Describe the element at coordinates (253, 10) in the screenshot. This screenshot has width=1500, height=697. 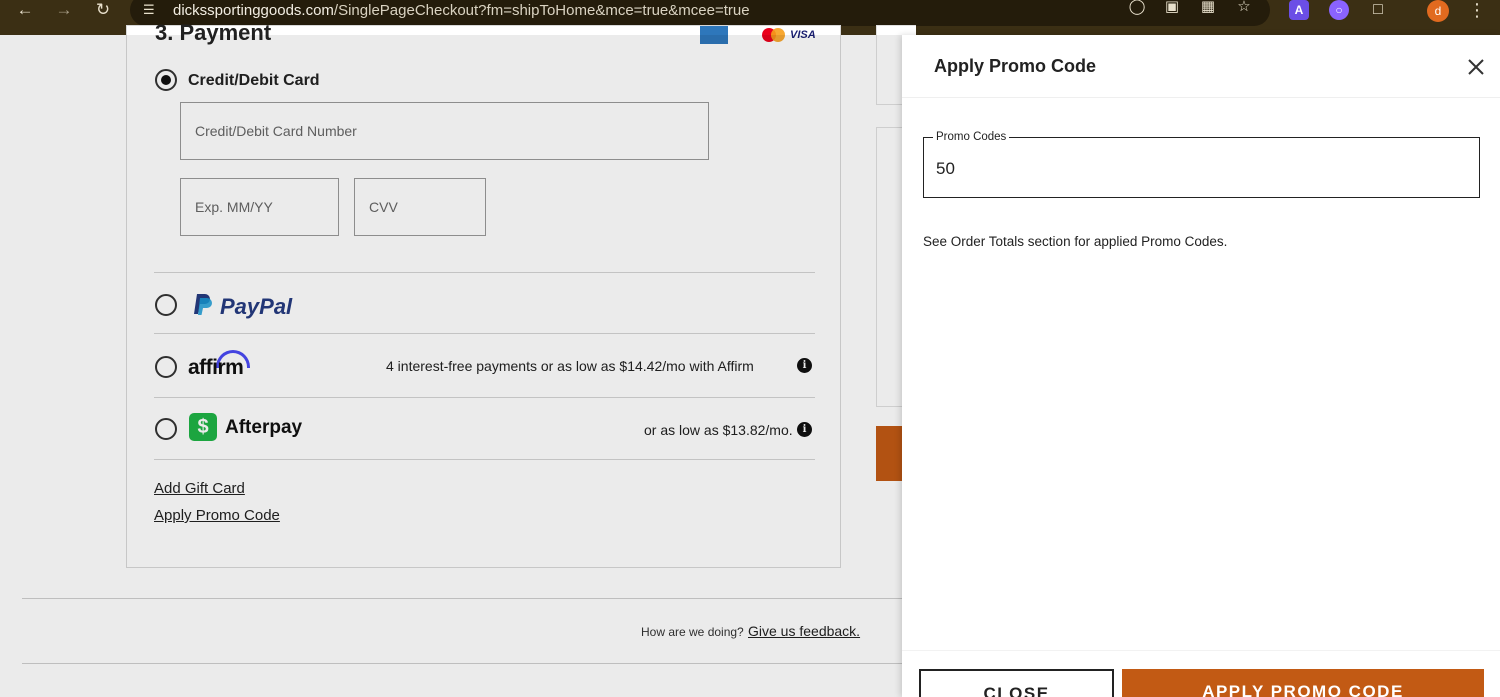
I see `url-host: dickssportinggoods.com` at that location.